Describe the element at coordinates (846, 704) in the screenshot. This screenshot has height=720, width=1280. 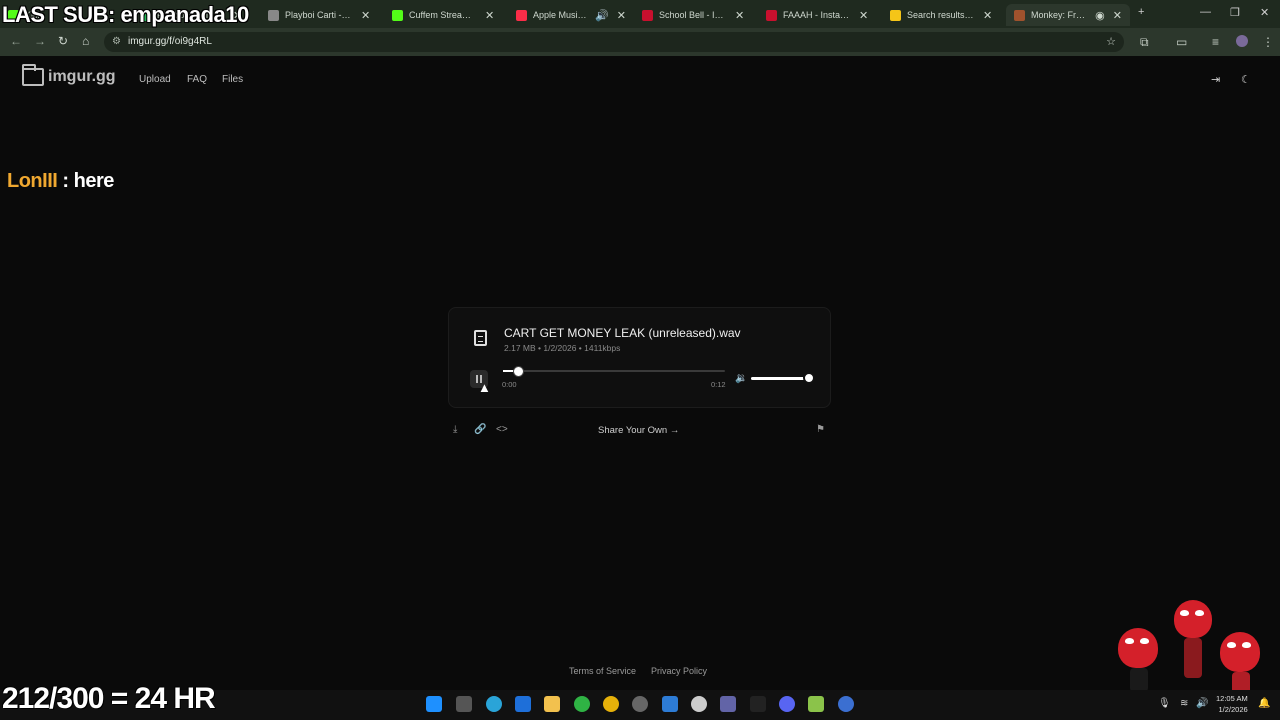
I see `obs-icon` at that location.